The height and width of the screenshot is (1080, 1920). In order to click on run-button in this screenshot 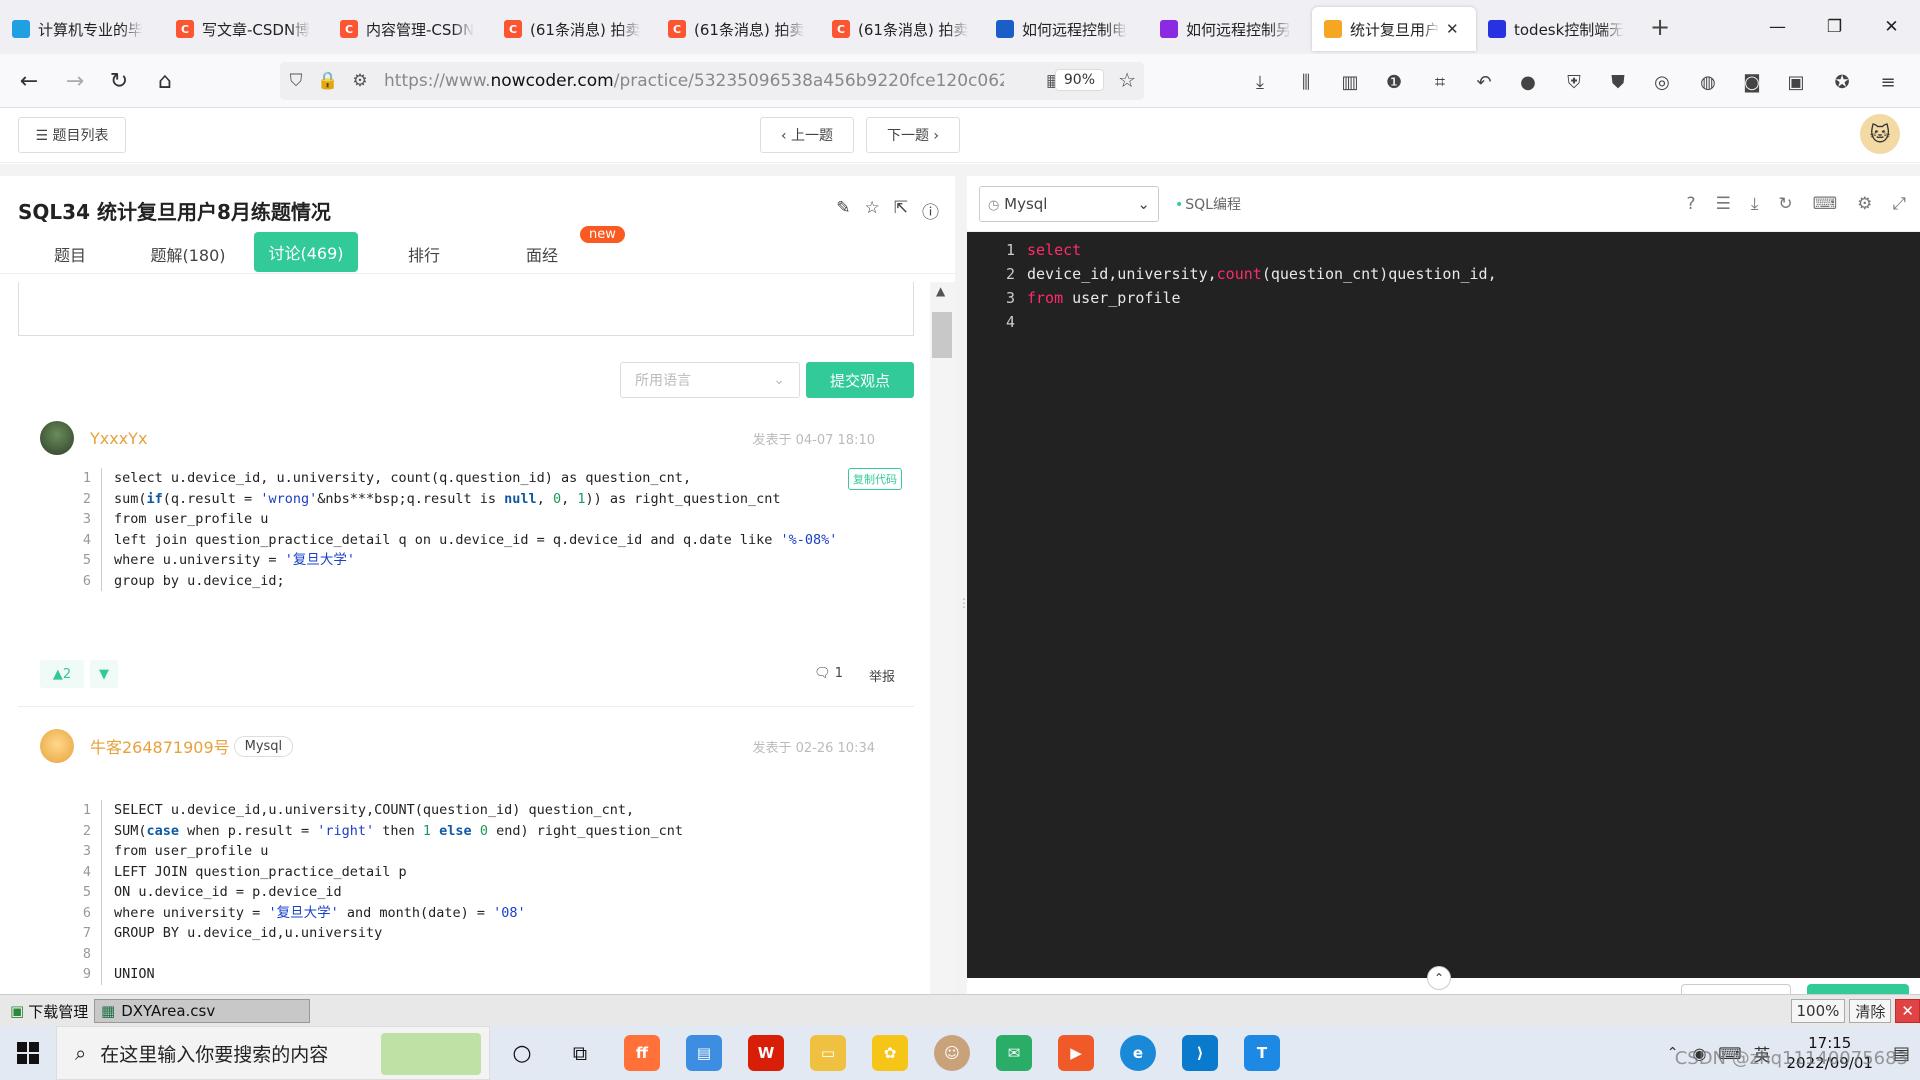, I will do `click(1736, 989)`.